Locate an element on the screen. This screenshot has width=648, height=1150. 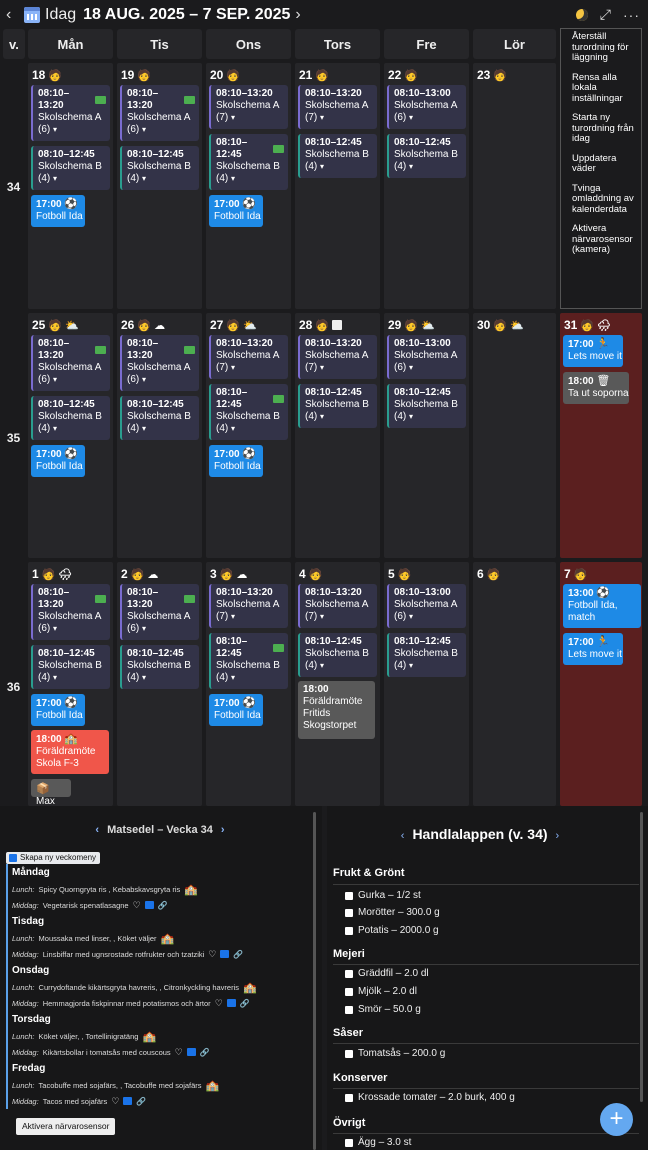
menu-item-clear-local: Rensa alla lokala inställningar is located at coordinates (603, 88).